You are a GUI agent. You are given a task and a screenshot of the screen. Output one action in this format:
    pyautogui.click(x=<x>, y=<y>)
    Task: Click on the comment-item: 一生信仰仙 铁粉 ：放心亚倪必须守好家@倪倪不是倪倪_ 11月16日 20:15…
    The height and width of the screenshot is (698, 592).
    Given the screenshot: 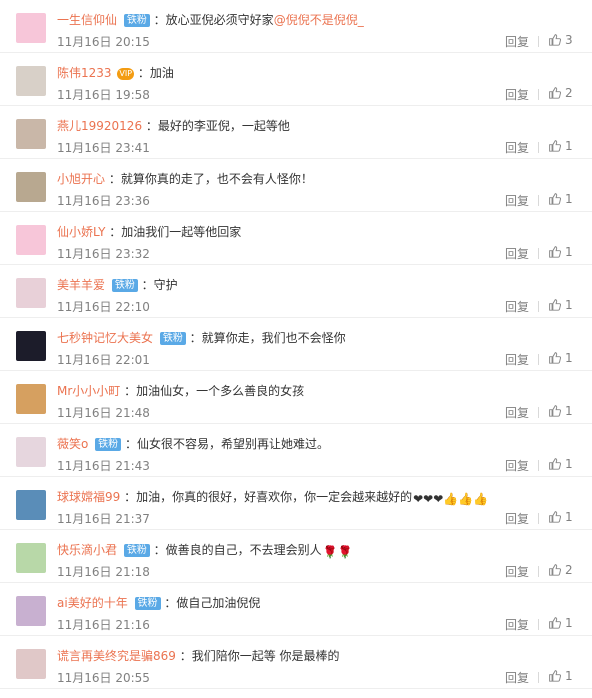 What is the action you would take?
    pyautogui.click(x=296, y=26)
    